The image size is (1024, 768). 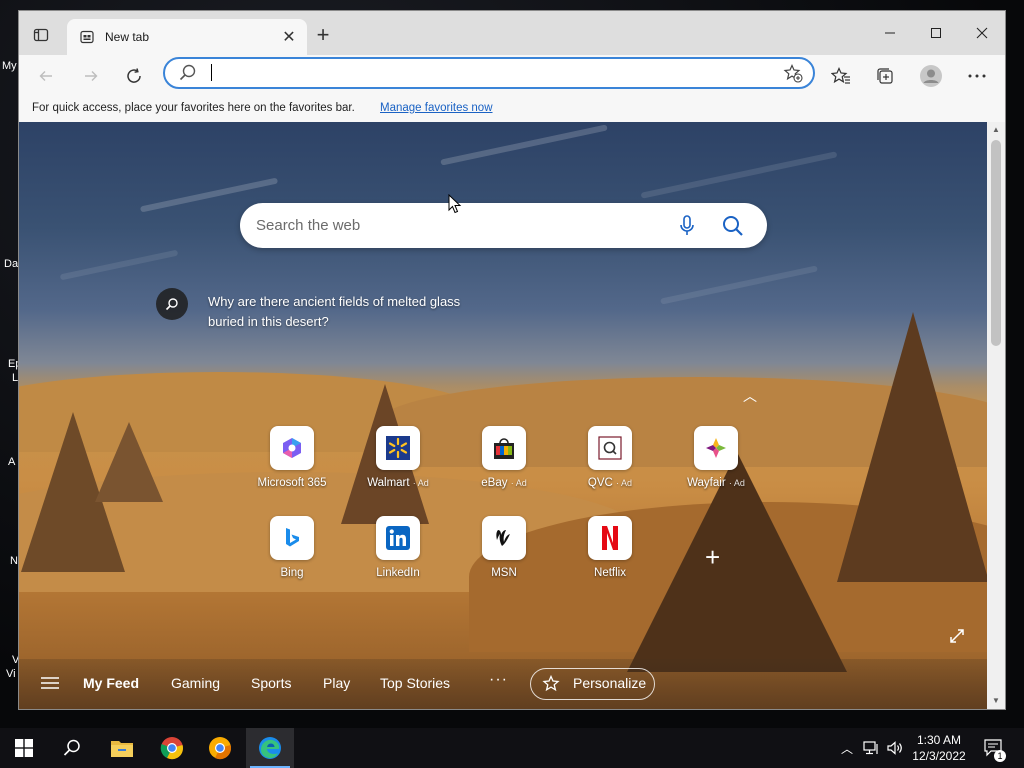 I want to click on desktop-icon-label: Da, so click(x=11, y=264).